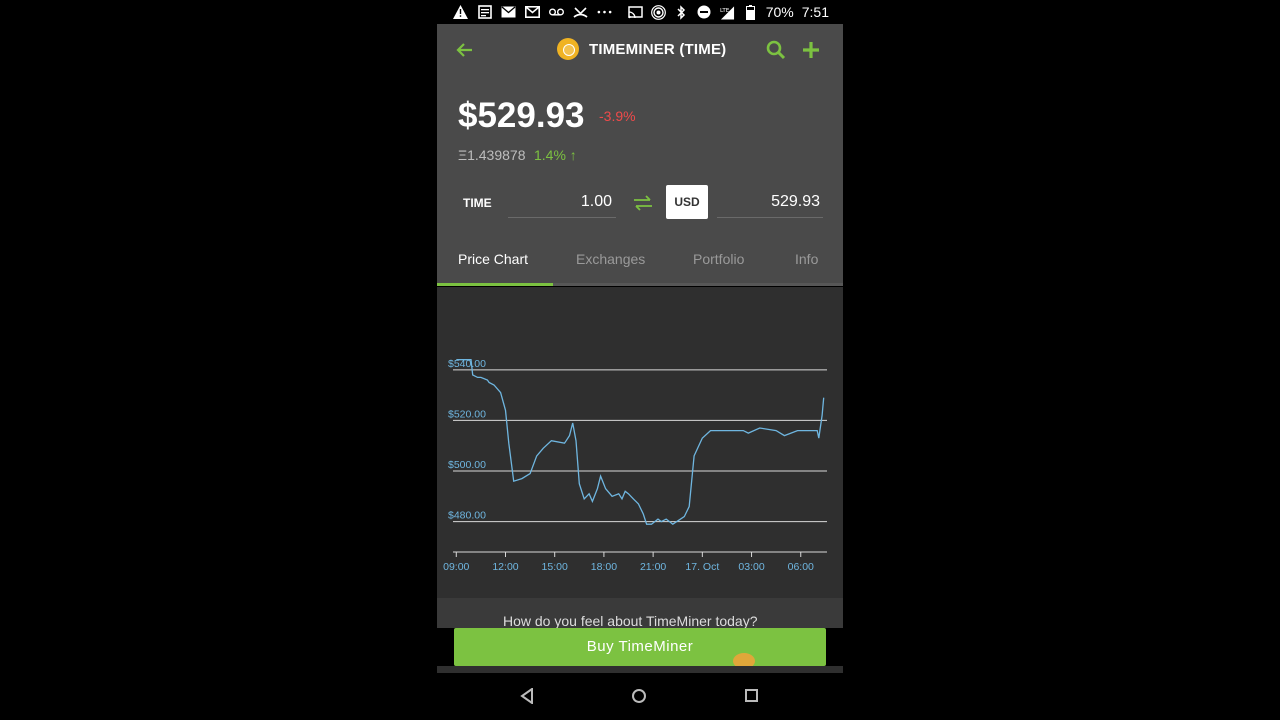 The height and width of the screenshot is (720, 1280). Describe the element at coordinates (527, 698) in the screenshot. I see `nav-back-icon` at that location.